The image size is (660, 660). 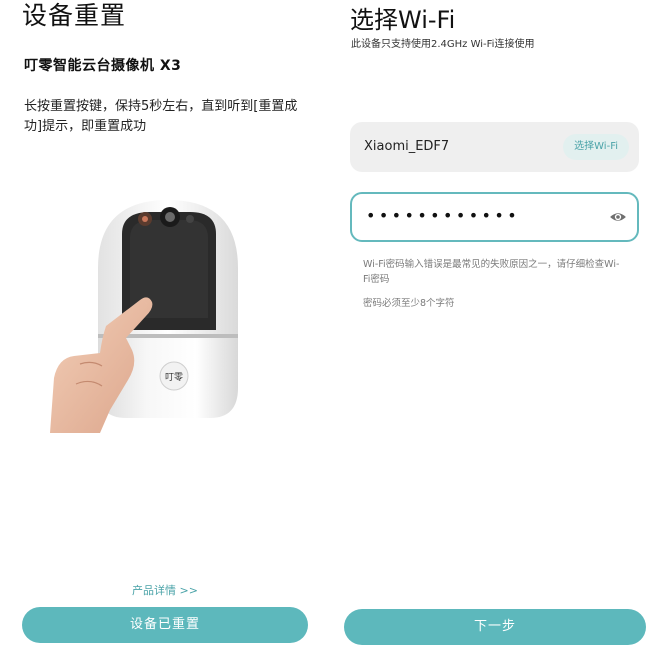 I want to click on ssid-name: Xiaomi_EDF7, so click(x=407, y=146).